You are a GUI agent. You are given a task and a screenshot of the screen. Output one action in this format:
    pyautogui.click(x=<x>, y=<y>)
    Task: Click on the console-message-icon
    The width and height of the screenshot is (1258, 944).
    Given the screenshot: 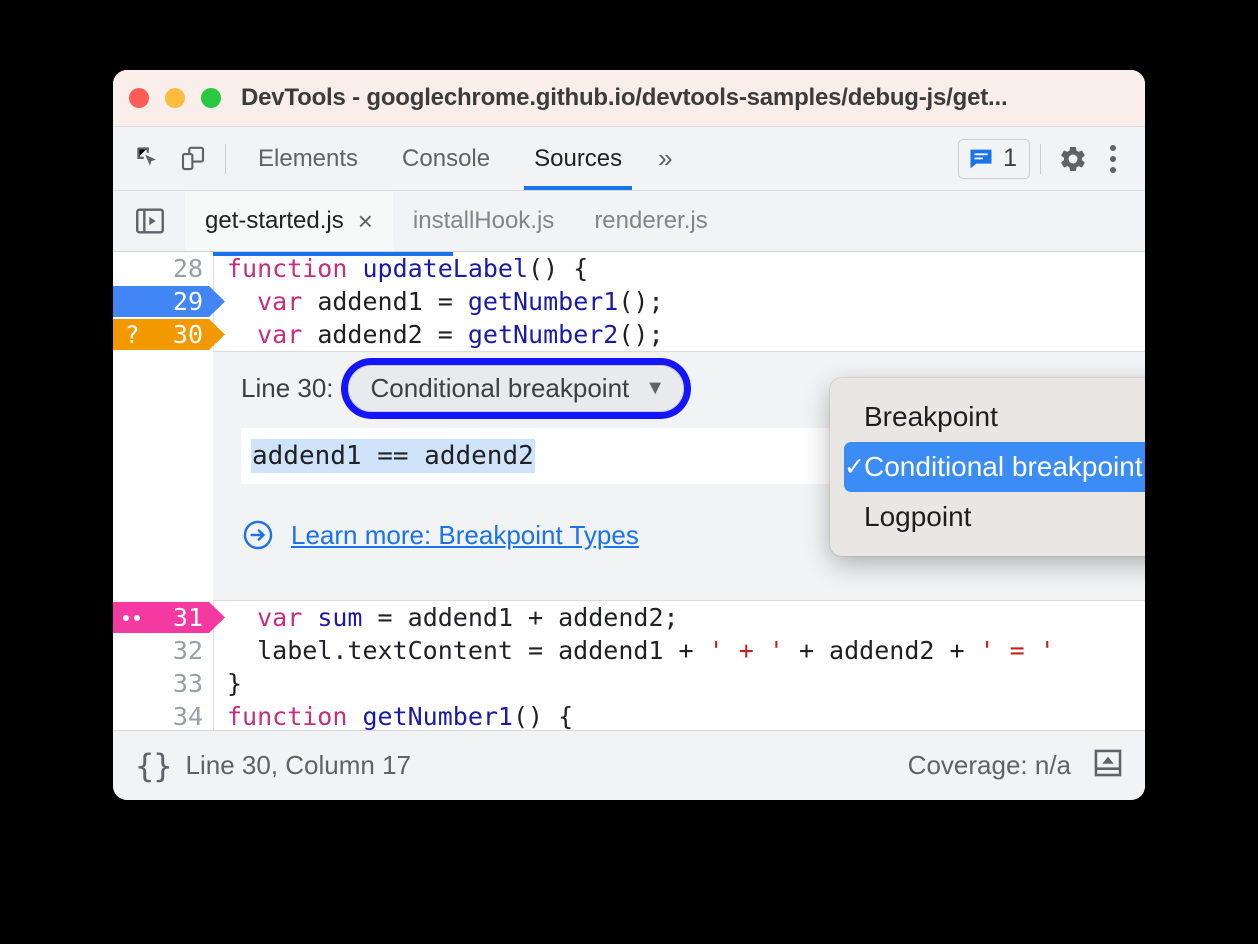 What is the action you would take?
    pyautogui.click(x=981, y=158)
    